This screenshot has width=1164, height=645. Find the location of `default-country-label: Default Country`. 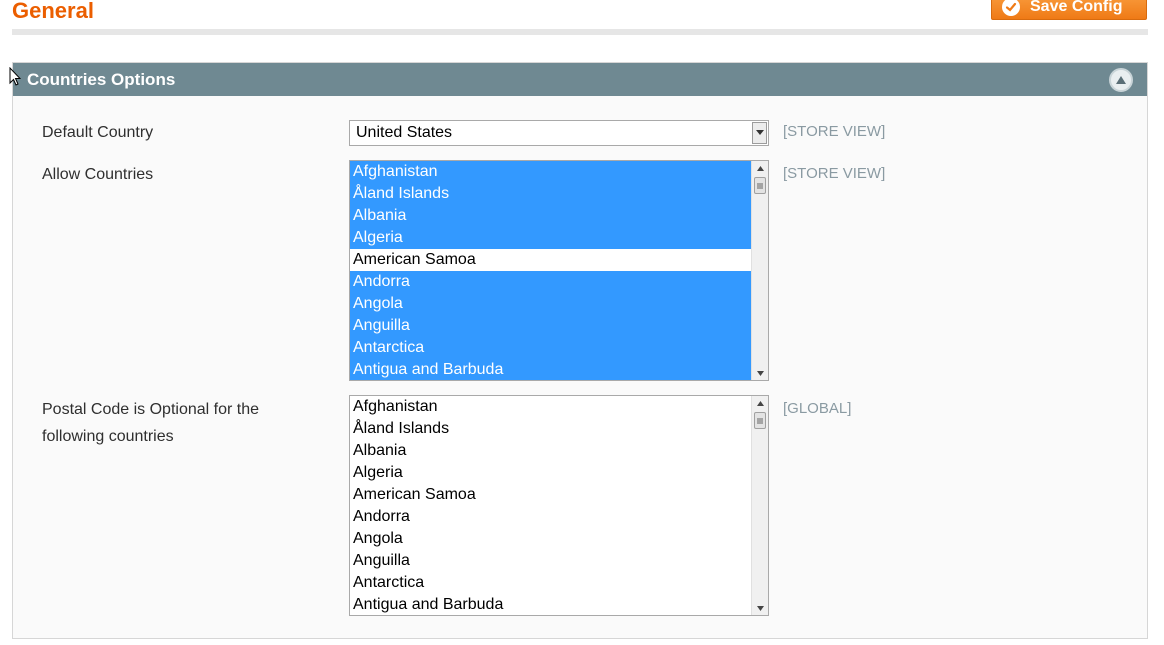

default-country-label: Default Country is located at coordinates (98, 132).